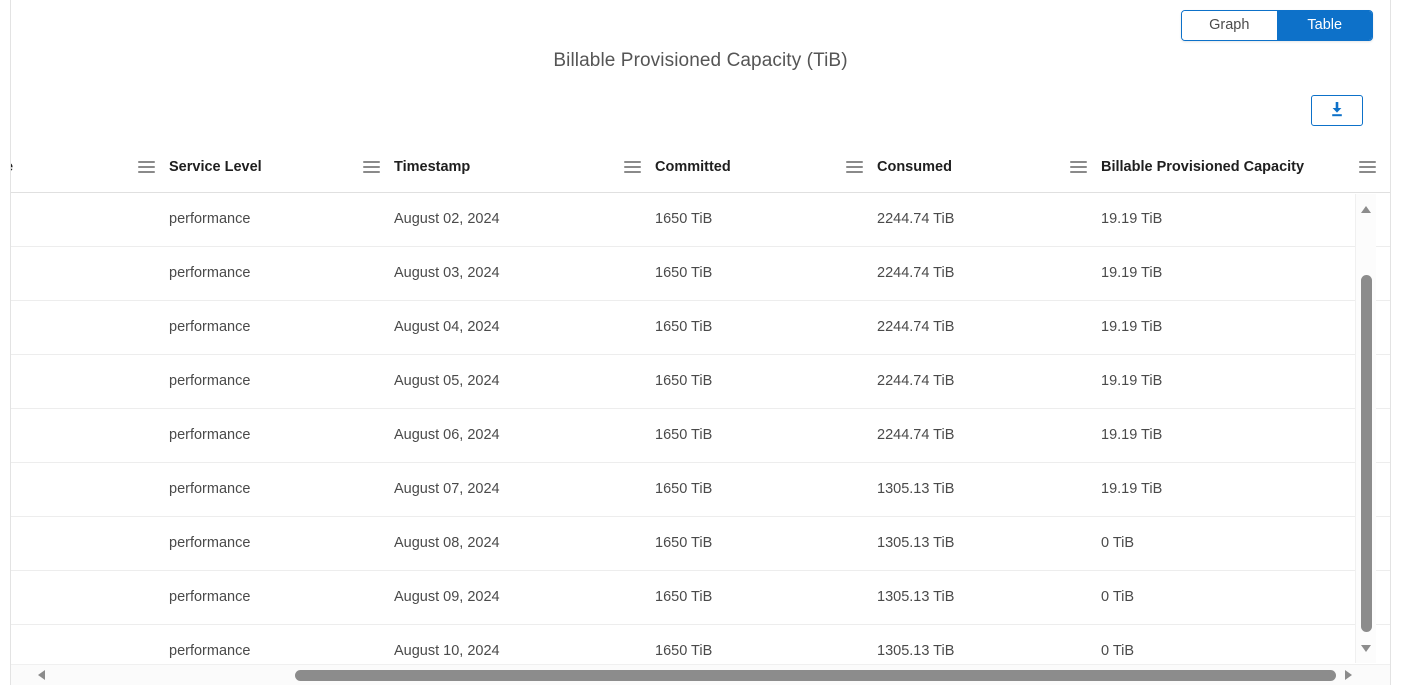  What do you see at coordinates (1348, 675) in the screenshot?
I see `scroll-right-arrow-icon` at bounding box center [1348, 675].